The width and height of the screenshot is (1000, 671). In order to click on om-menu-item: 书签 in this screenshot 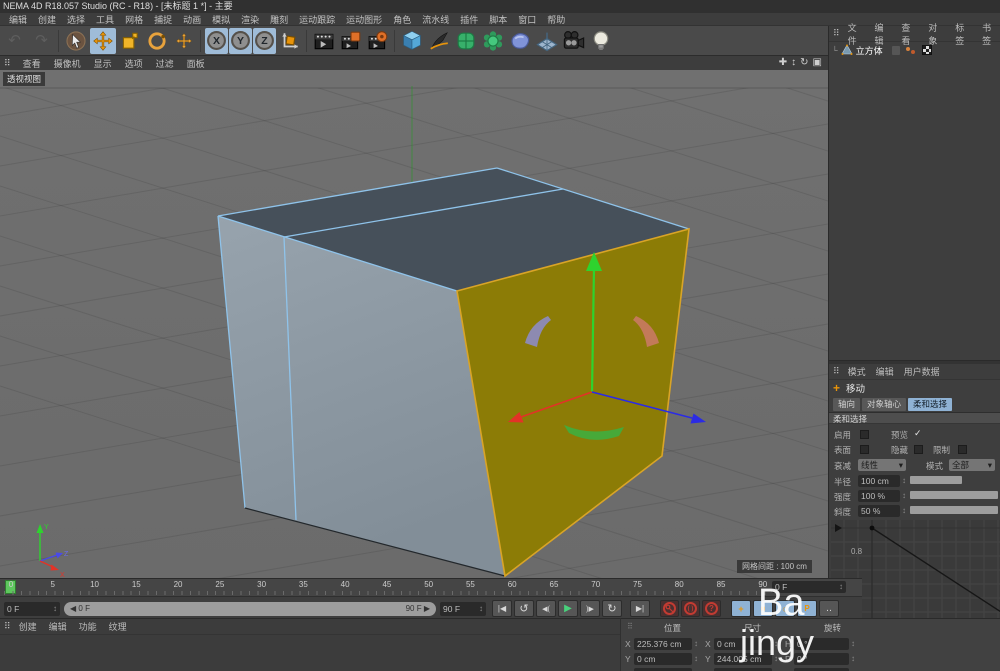, I will do `click(991, 34)`.